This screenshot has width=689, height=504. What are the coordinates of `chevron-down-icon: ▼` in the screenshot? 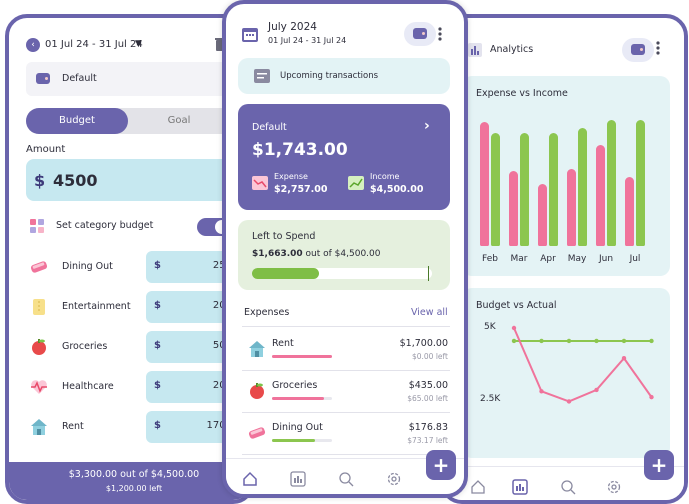 It's located at (138, 44).